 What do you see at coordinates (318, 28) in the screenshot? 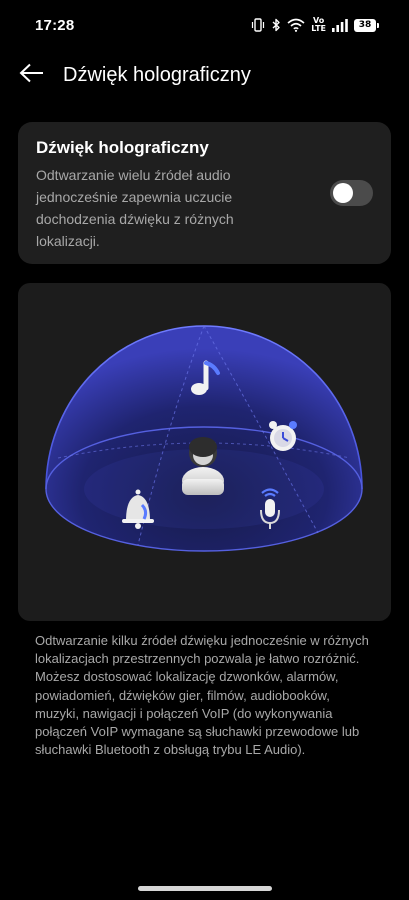
I see `volte-label-bottom: LTE` at bounding box center [318, 28].